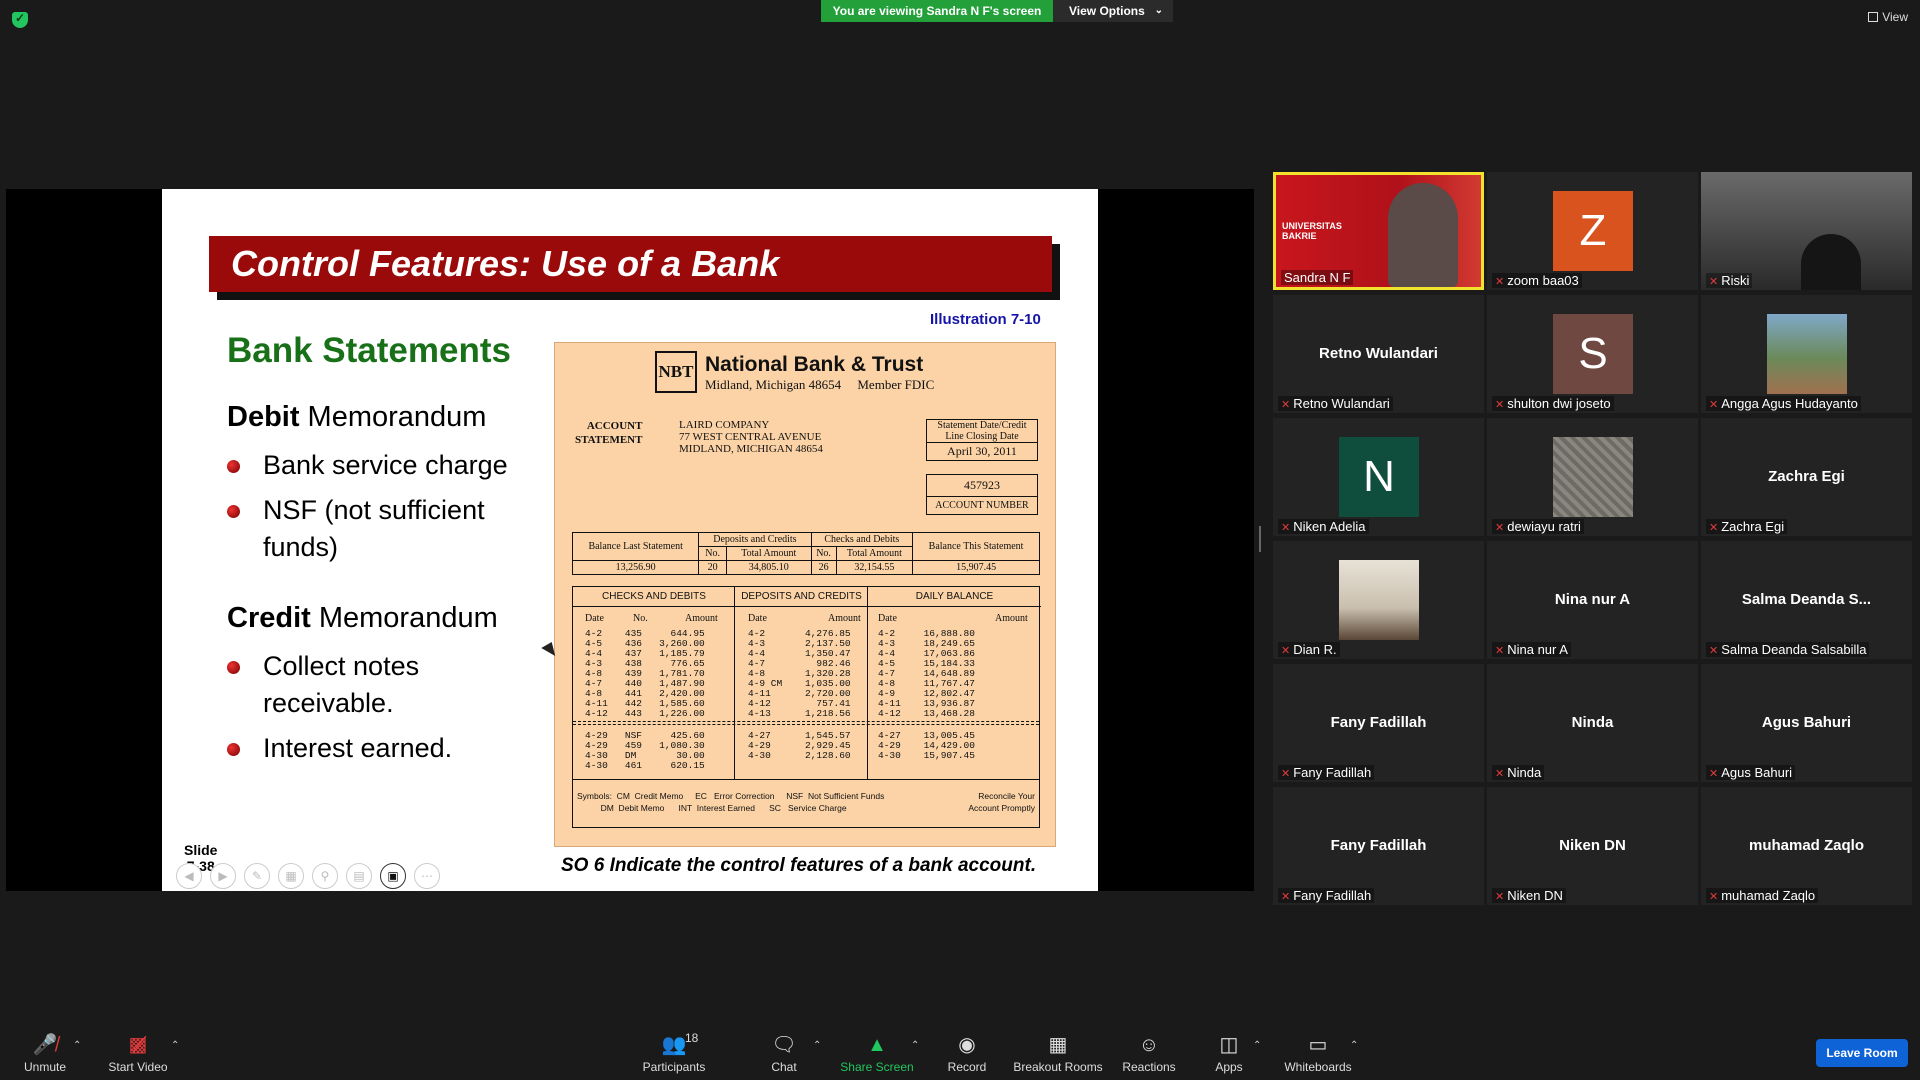 Image resolution: width=1920 pixels, height=1080 pixels. What do you see at coordinates (189, 876) in the screenshot?
I see `previous-slide-icon: ◀` at bounding box center [189, 876].